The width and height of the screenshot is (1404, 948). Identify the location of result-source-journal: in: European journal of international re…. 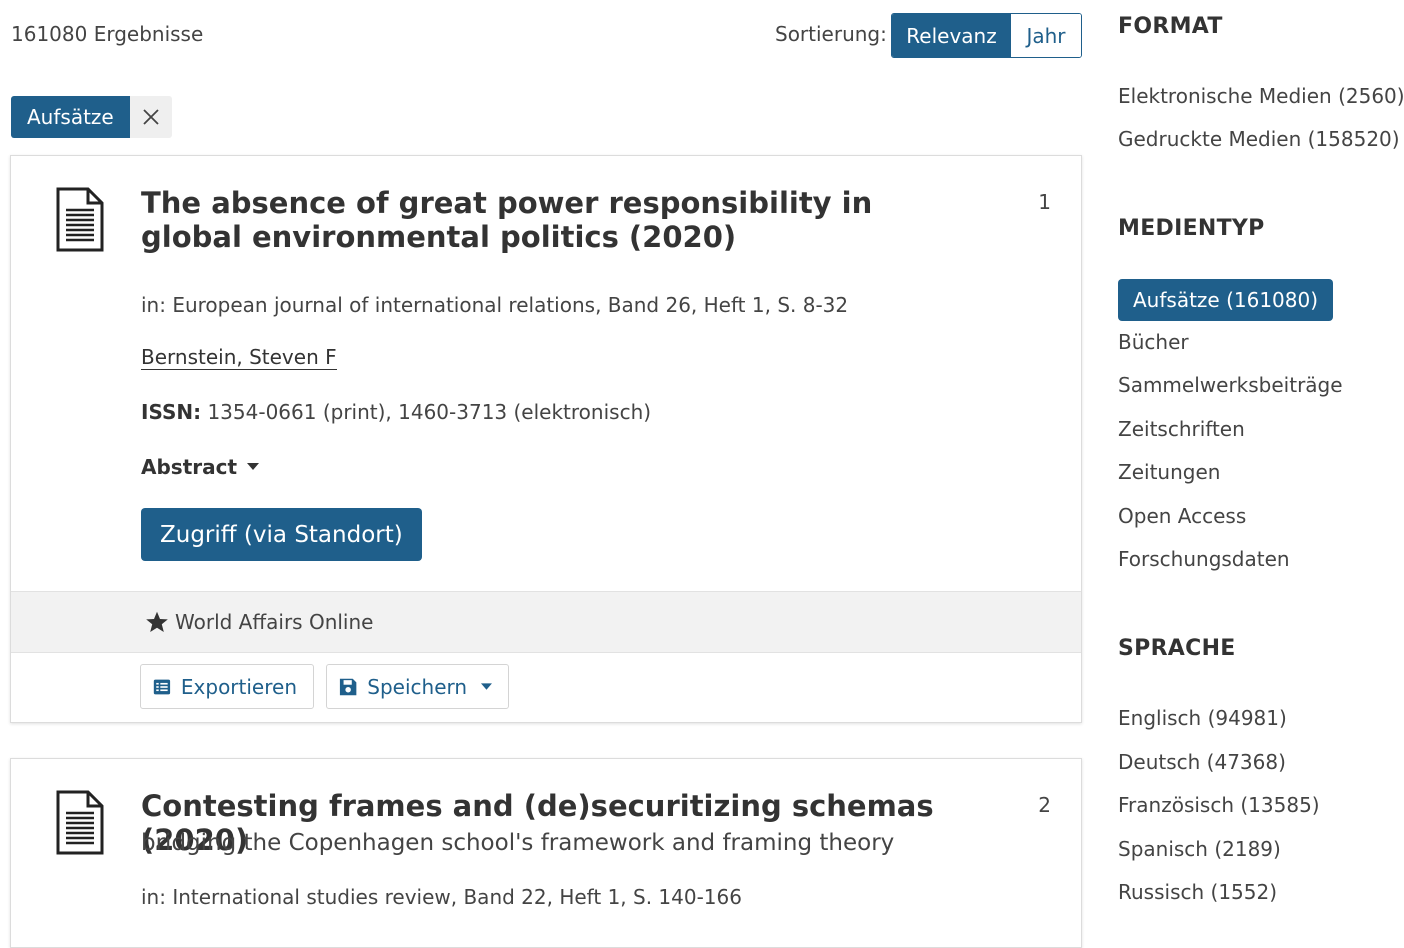
(495, 305).